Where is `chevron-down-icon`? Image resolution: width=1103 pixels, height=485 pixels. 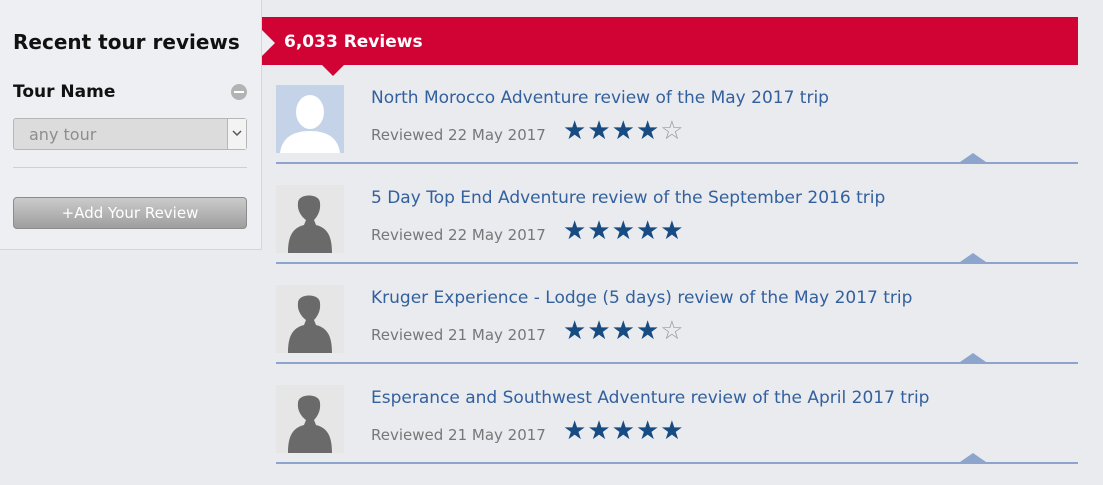
chevron-down-icon is located at coordinates (236, 134).